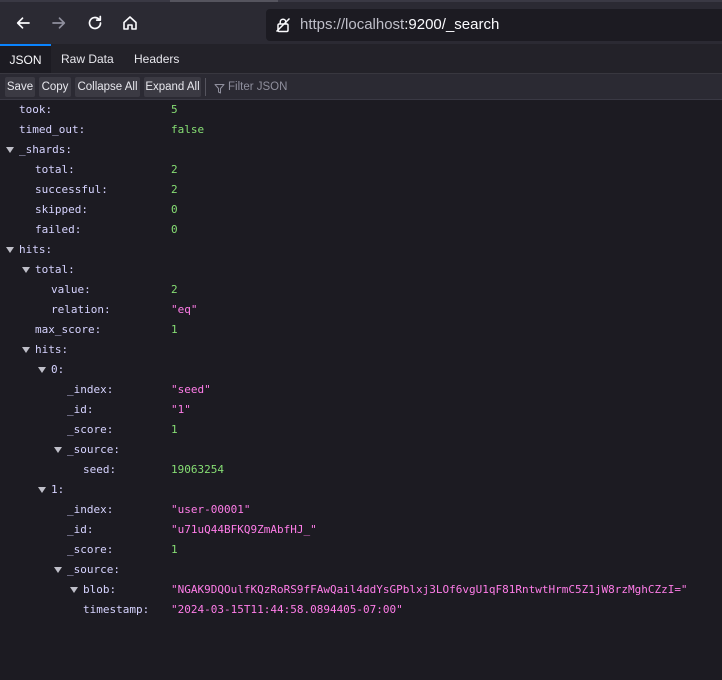 The height and width of the screenshot is (680, 722). Describe the element at coordinates (52, 129) in the screenshot. I see `json-key: timed_out:` at that location.